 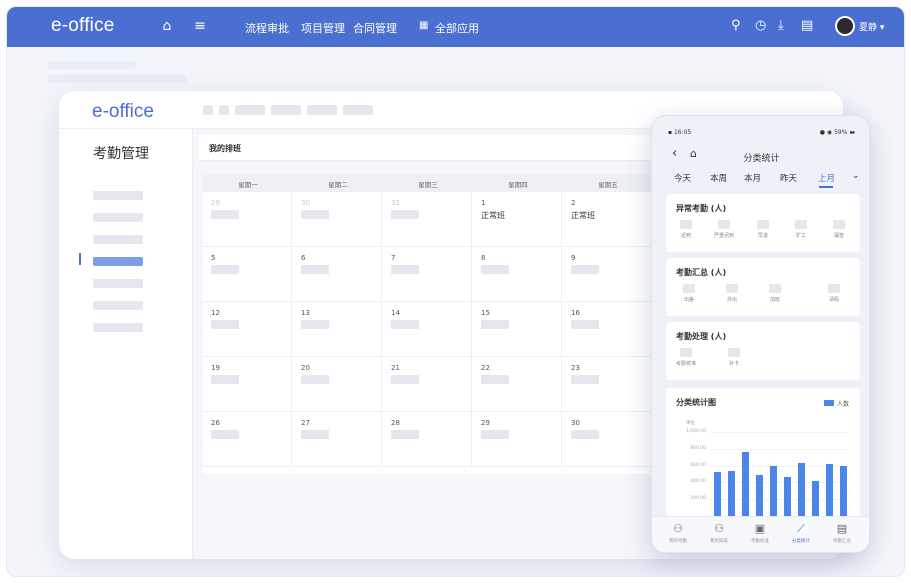 What do you see at coordinates (839, 229) in the screenshot?
I see `stat-item: 漏签` at bounding box center [839, 229].